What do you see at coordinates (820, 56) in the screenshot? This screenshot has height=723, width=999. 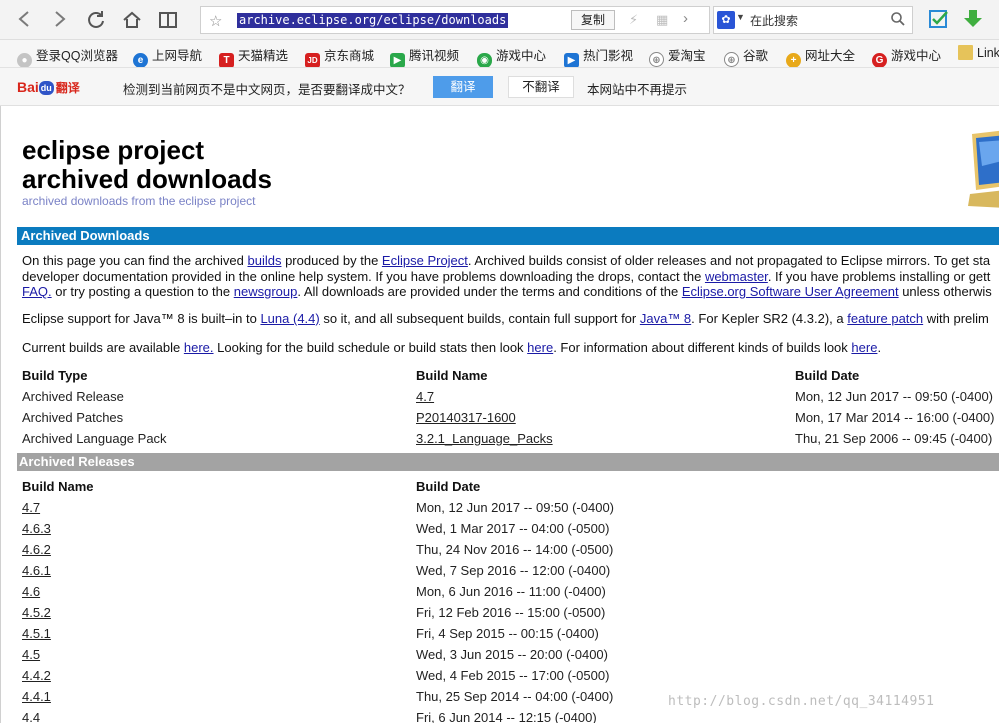 I see `bookmark-url-all: + 网址大全` at bounding box center [820, 56].